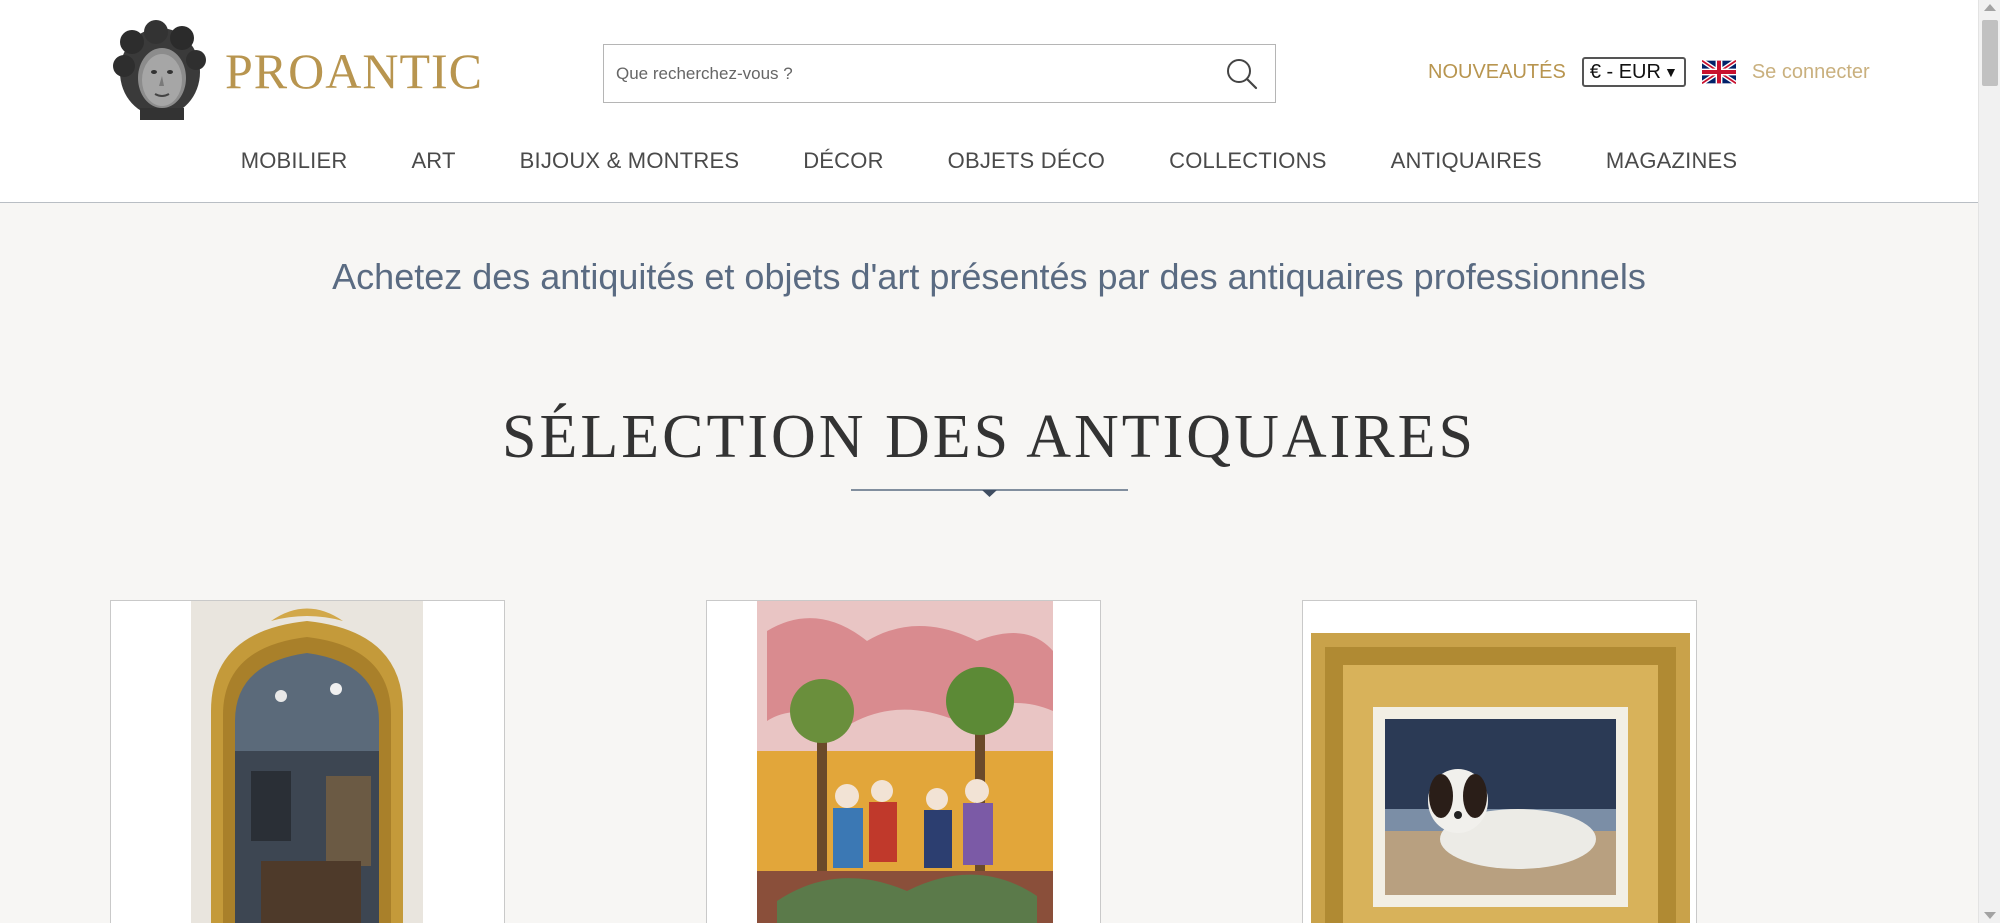 The image size is (2000, 923). I want to click on nav-item-magazines: MAGAZINES, so click(1671, 163).